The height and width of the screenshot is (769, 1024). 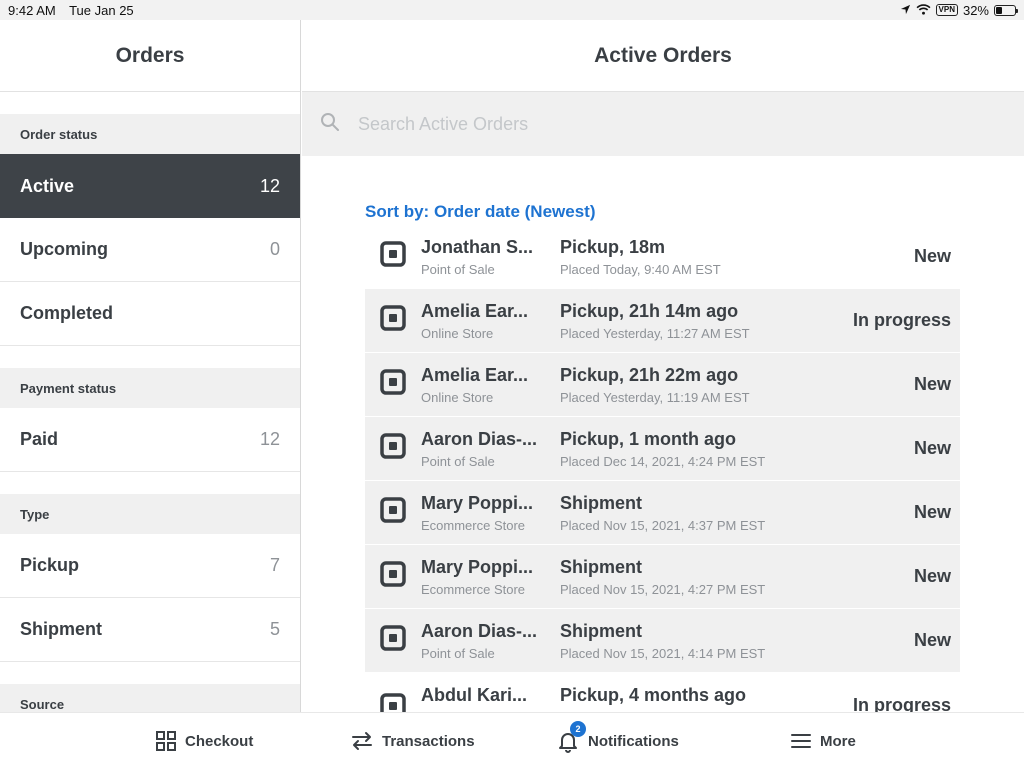 I want to click on tab-notifications: 2 Notifications, so click(x=617, y=741).